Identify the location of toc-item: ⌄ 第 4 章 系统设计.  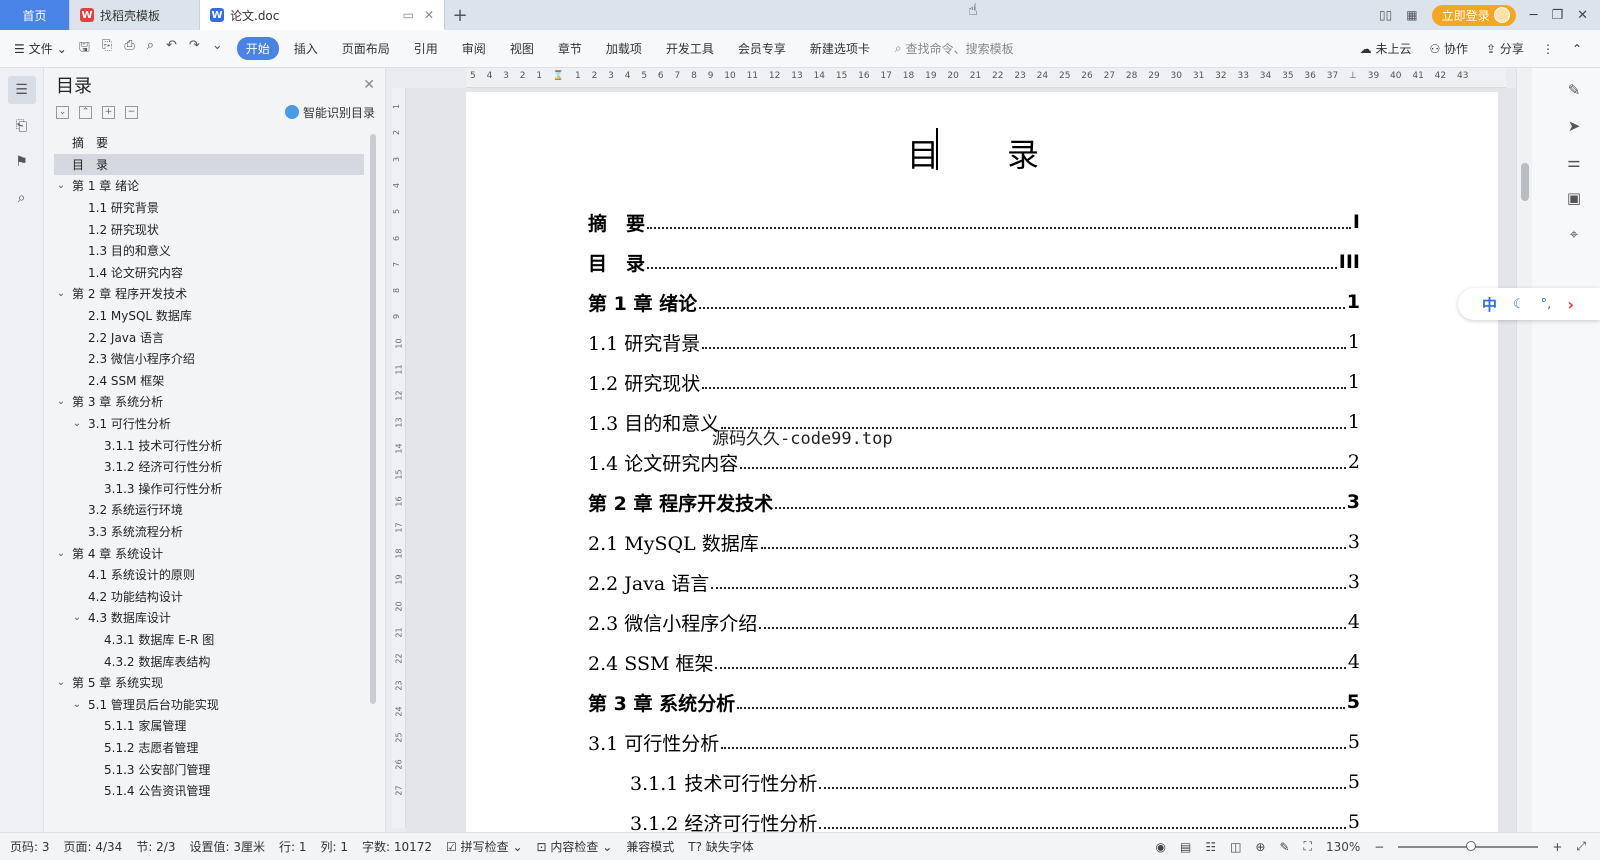
(209, 553).